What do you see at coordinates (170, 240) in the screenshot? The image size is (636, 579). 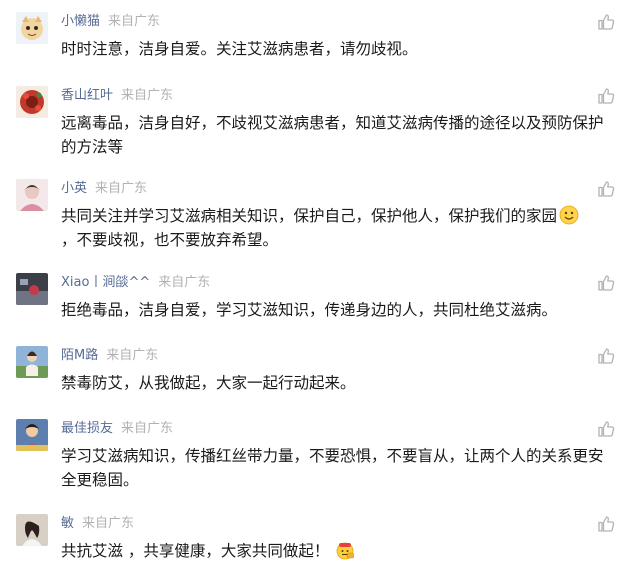 I see `comment-text-part: ，不要歧视，也不要放弃希望。` at bounding box center [170, 240].